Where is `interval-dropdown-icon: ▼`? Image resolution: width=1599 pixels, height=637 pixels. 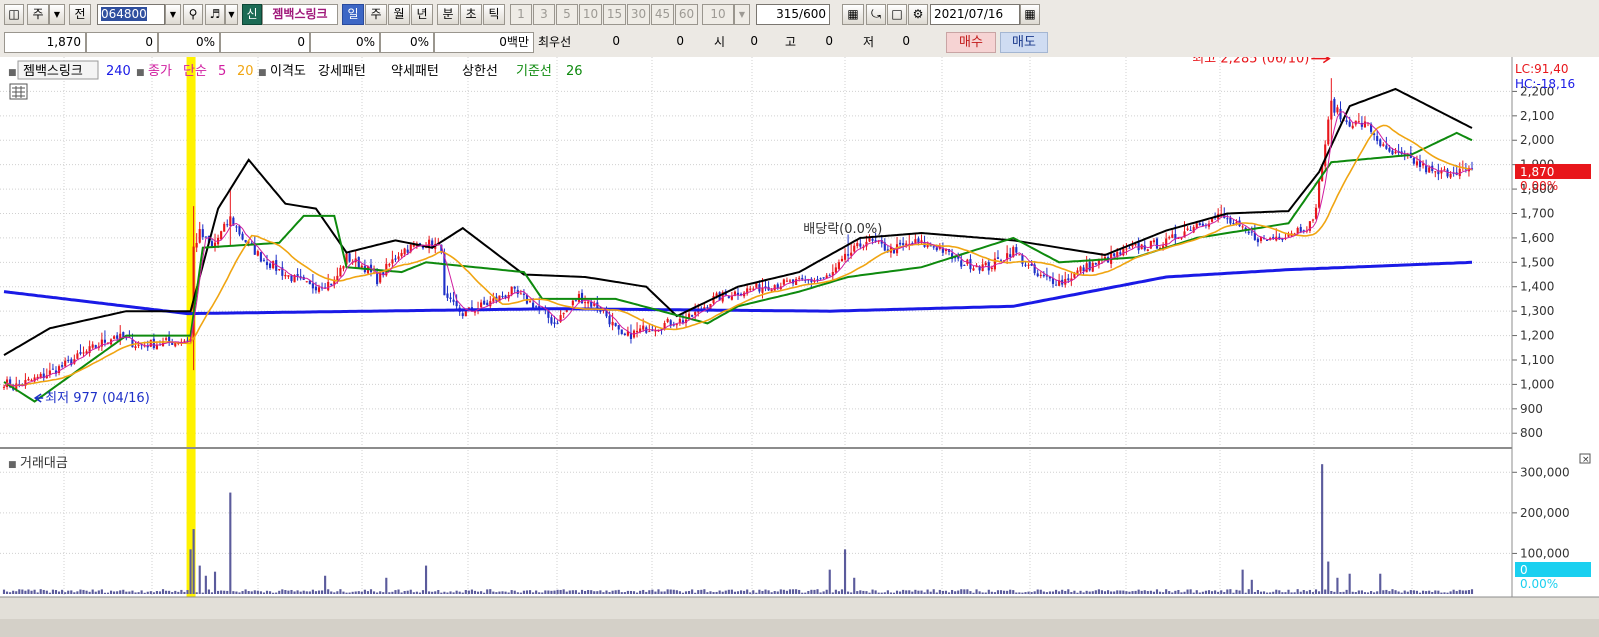 interval-dropdown-icon: ▼ is located at coordinates (742, 14).